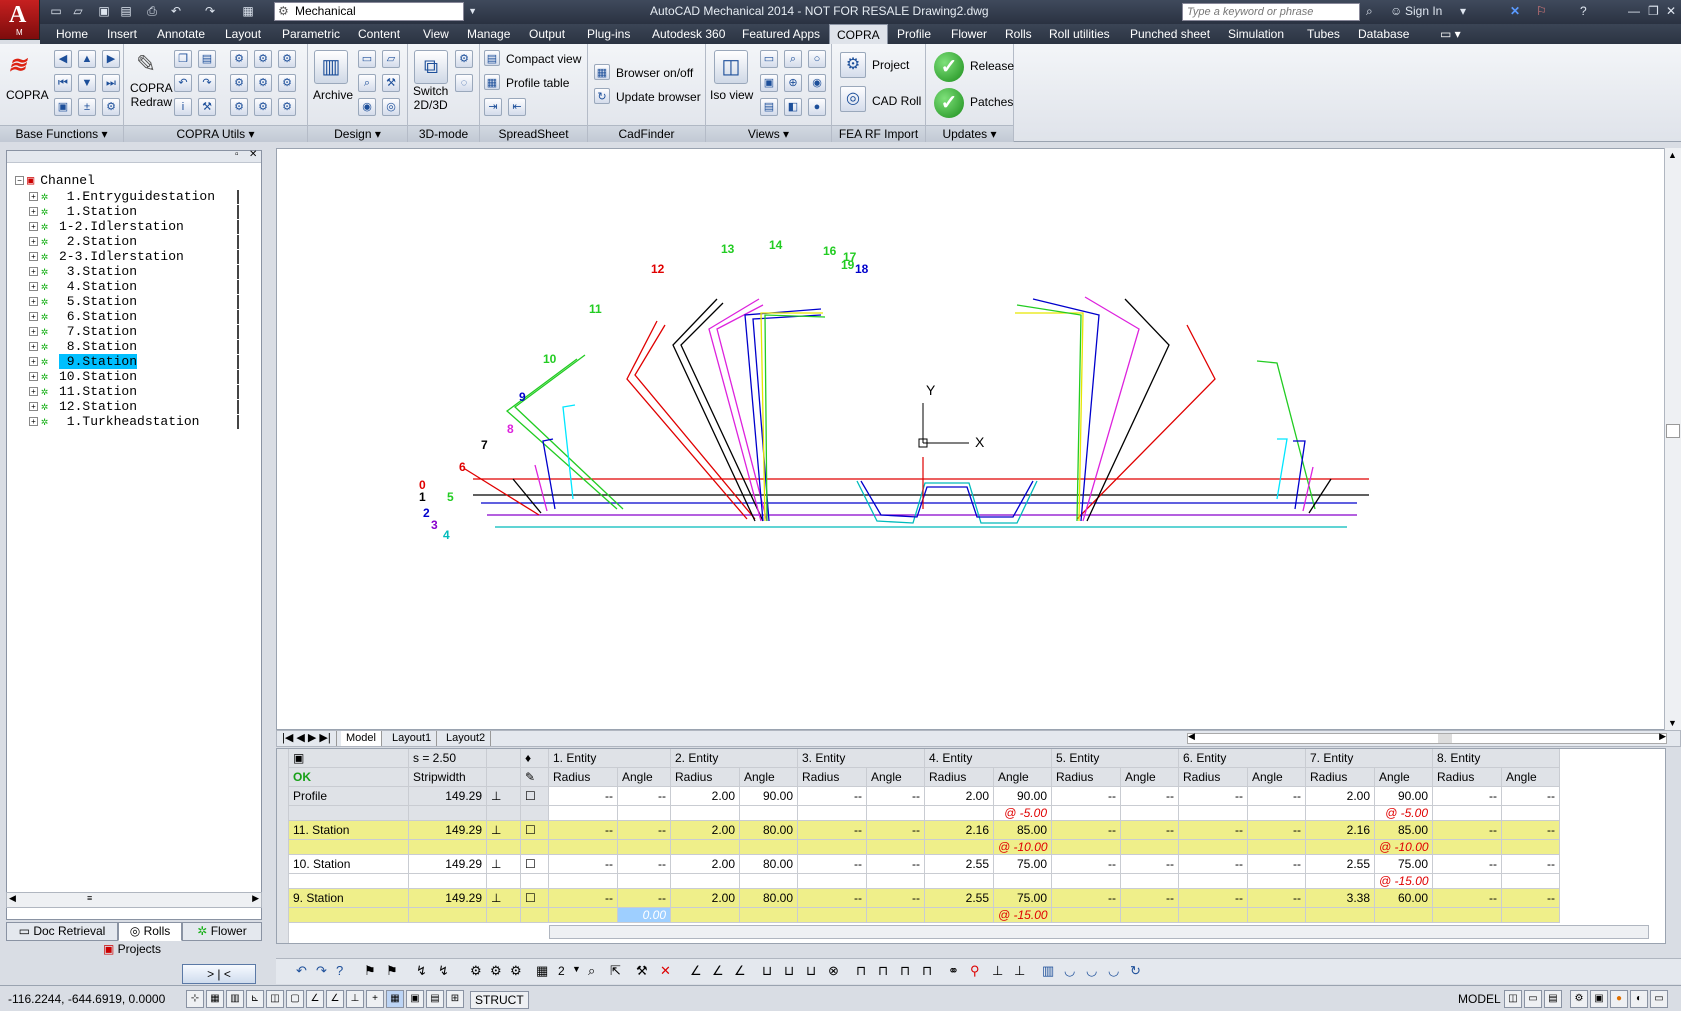  Describe the element at coordinates (927, 971) in the screenshot. I see `tool-u-icon: ⊓` at that location.